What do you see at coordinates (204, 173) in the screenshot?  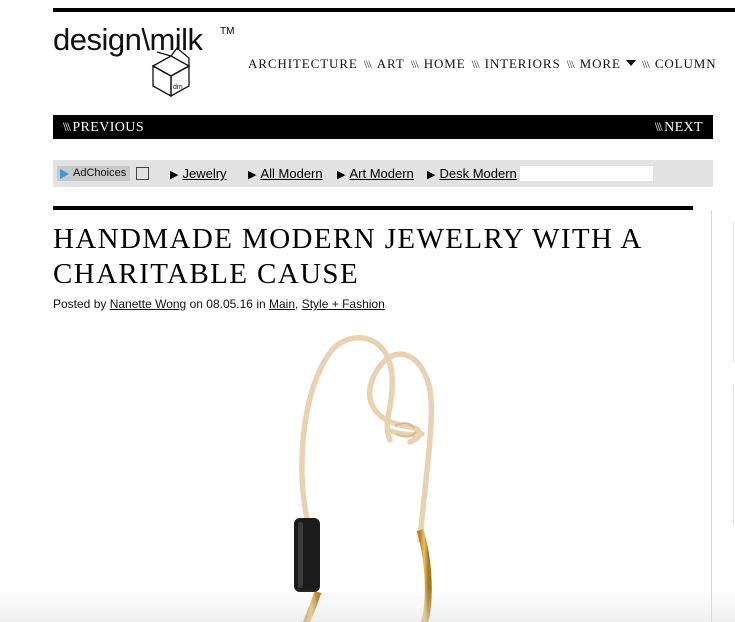 I see `ad-link-label: Jewelry` at bounding box center [204, 173].